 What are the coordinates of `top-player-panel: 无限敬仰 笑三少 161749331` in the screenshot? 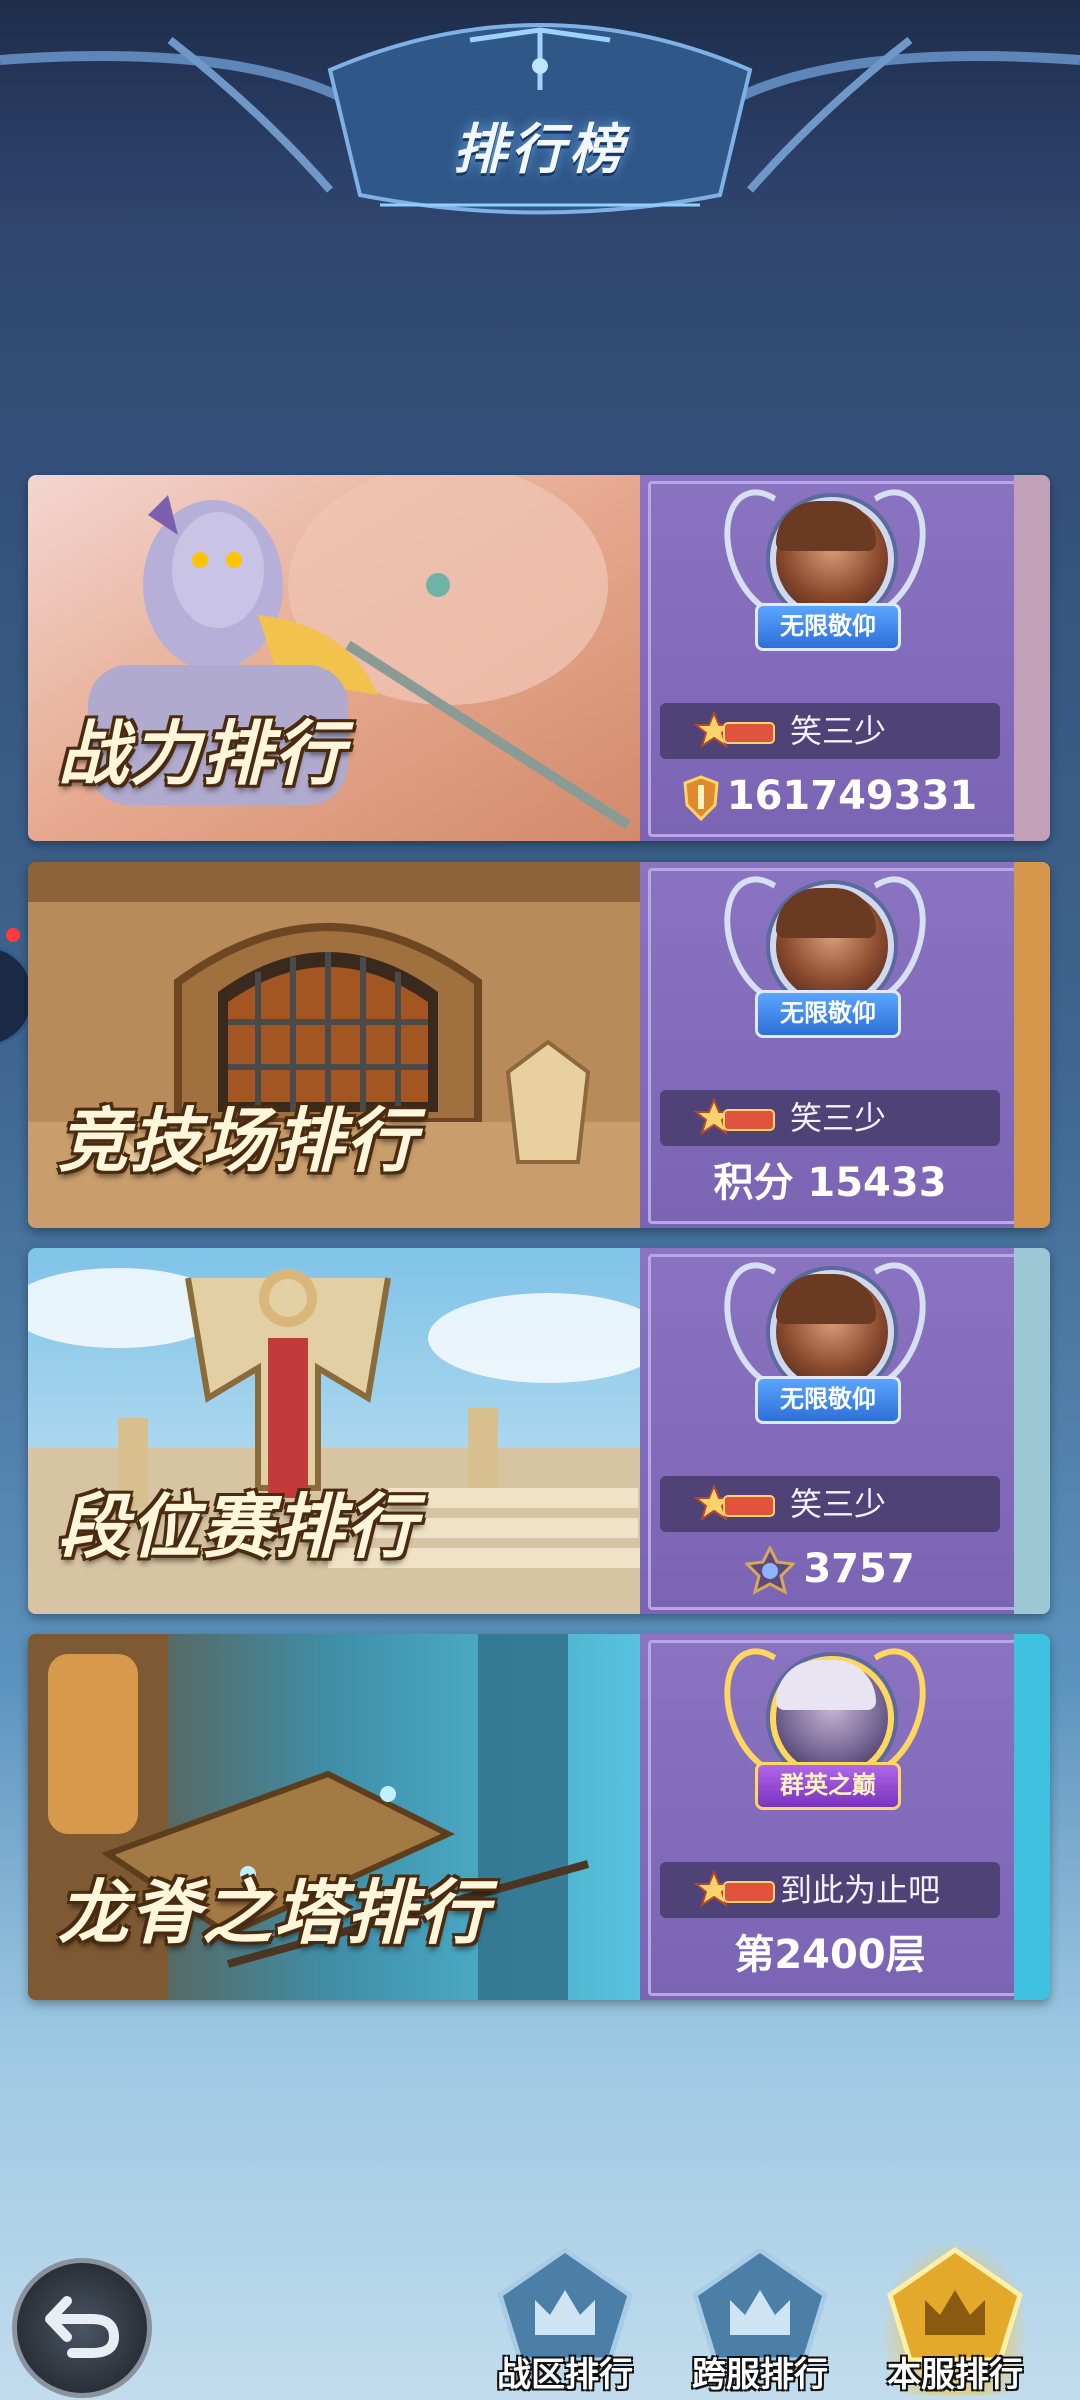 It's located at (845, 658).